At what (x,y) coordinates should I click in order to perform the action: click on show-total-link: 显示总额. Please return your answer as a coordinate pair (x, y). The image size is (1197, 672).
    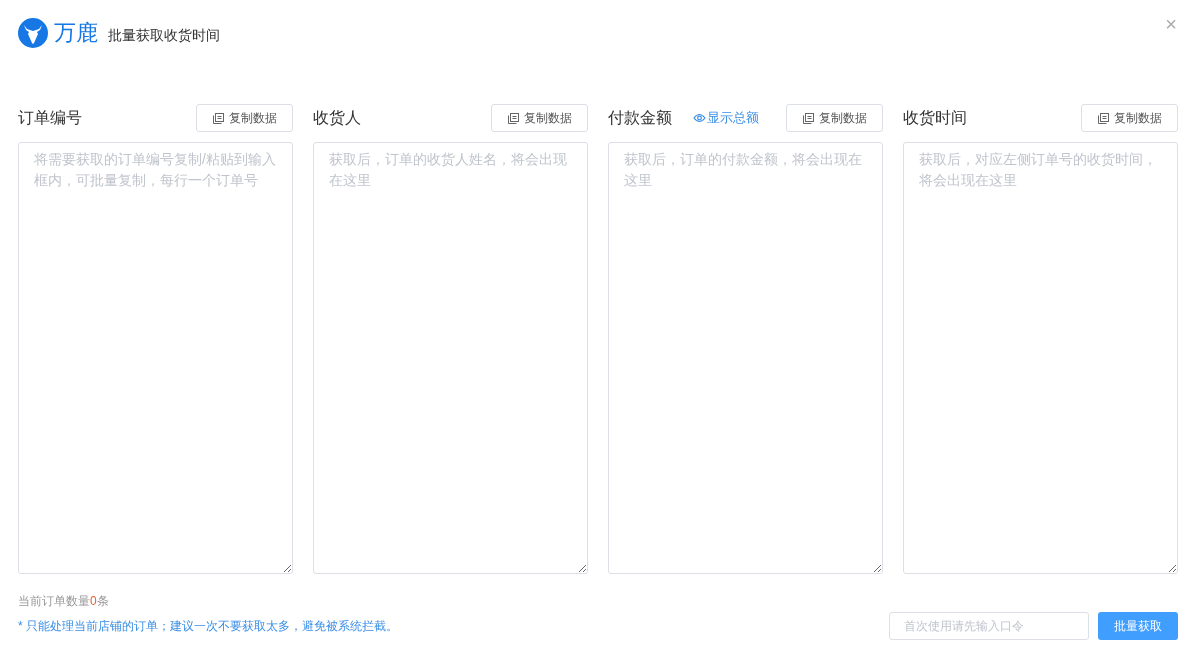
    Looking at the image, I should click on (726, 118).